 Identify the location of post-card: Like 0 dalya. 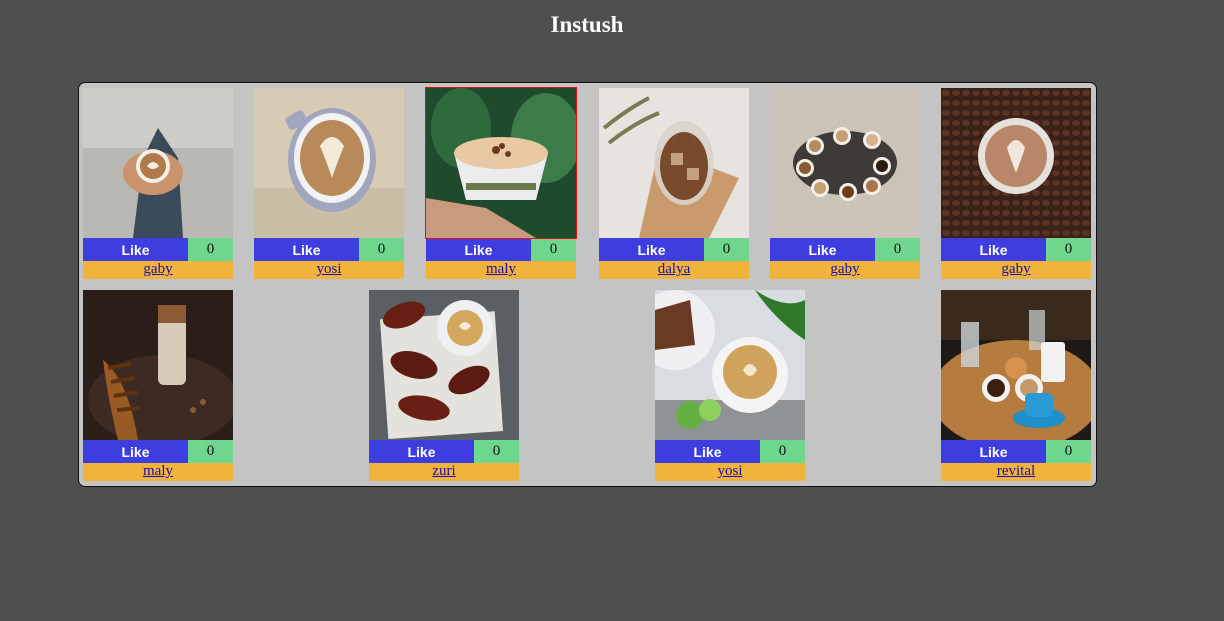
(674, 183).